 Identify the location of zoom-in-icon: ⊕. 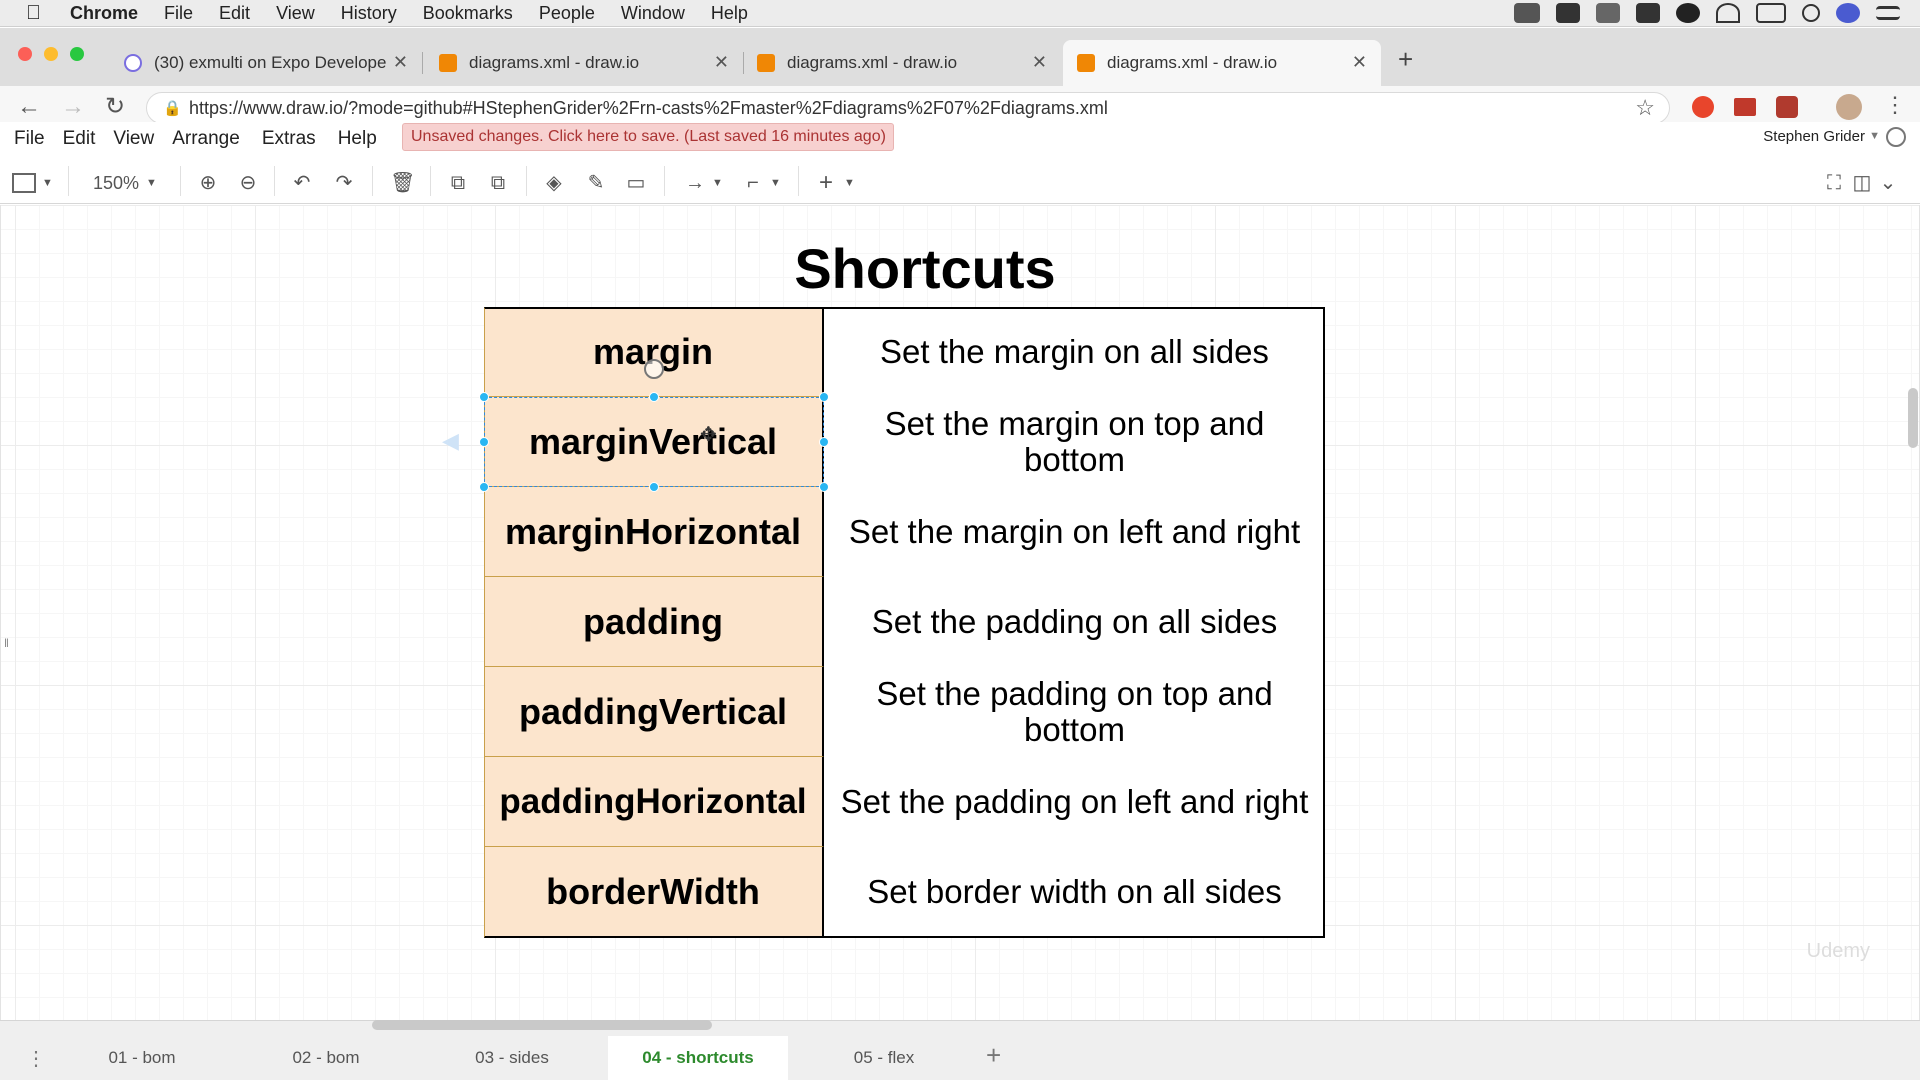
(208, 183).